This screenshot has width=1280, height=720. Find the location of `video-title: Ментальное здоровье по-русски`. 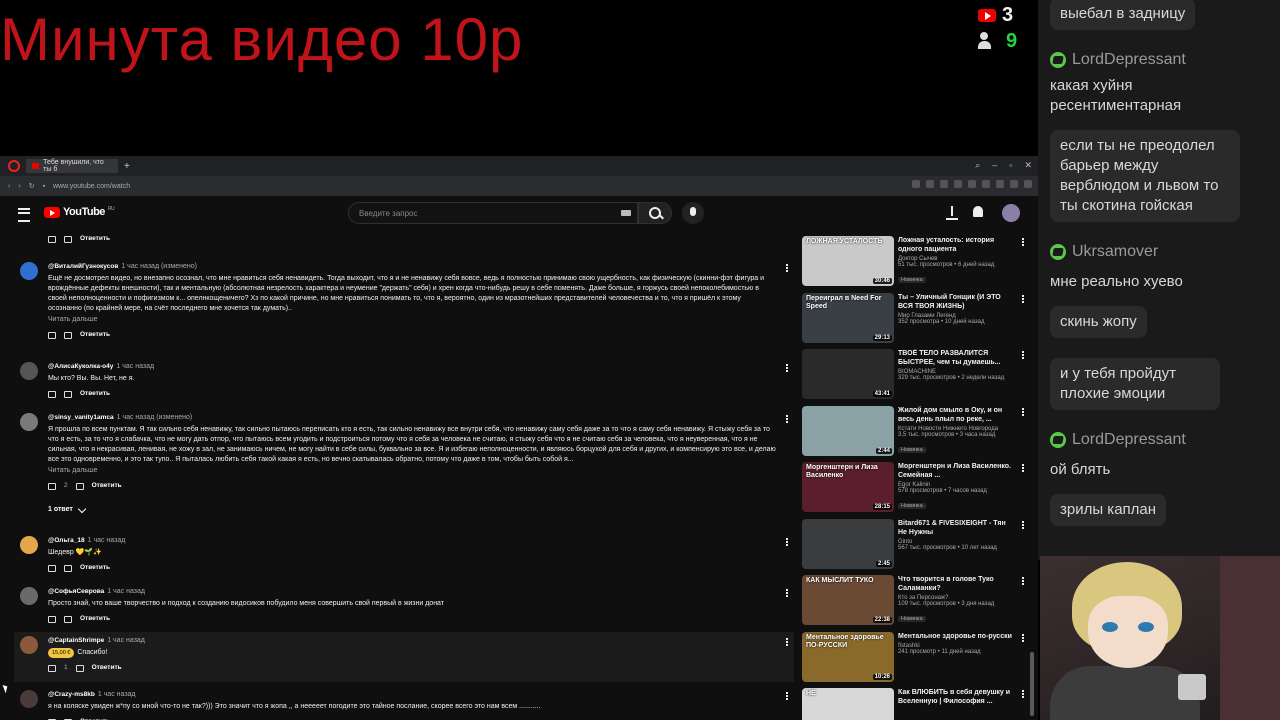

video-title: Ментальное здоровье по-русски is located at coordinates (957, 636).